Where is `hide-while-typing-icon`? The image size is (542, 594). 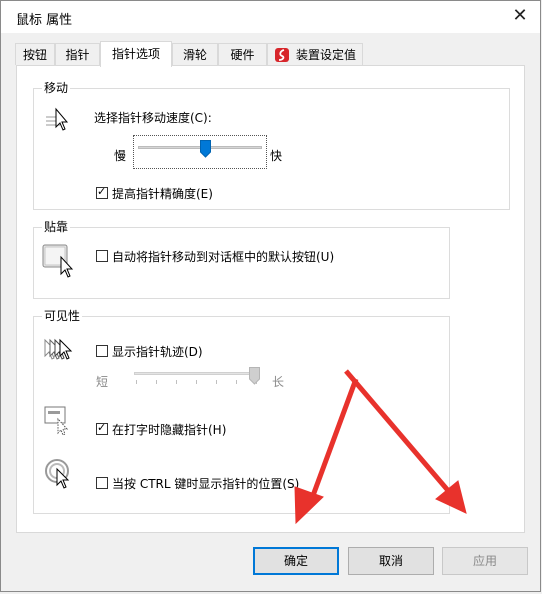 hide-while-typing-icon is located at coordinates (56, 421).